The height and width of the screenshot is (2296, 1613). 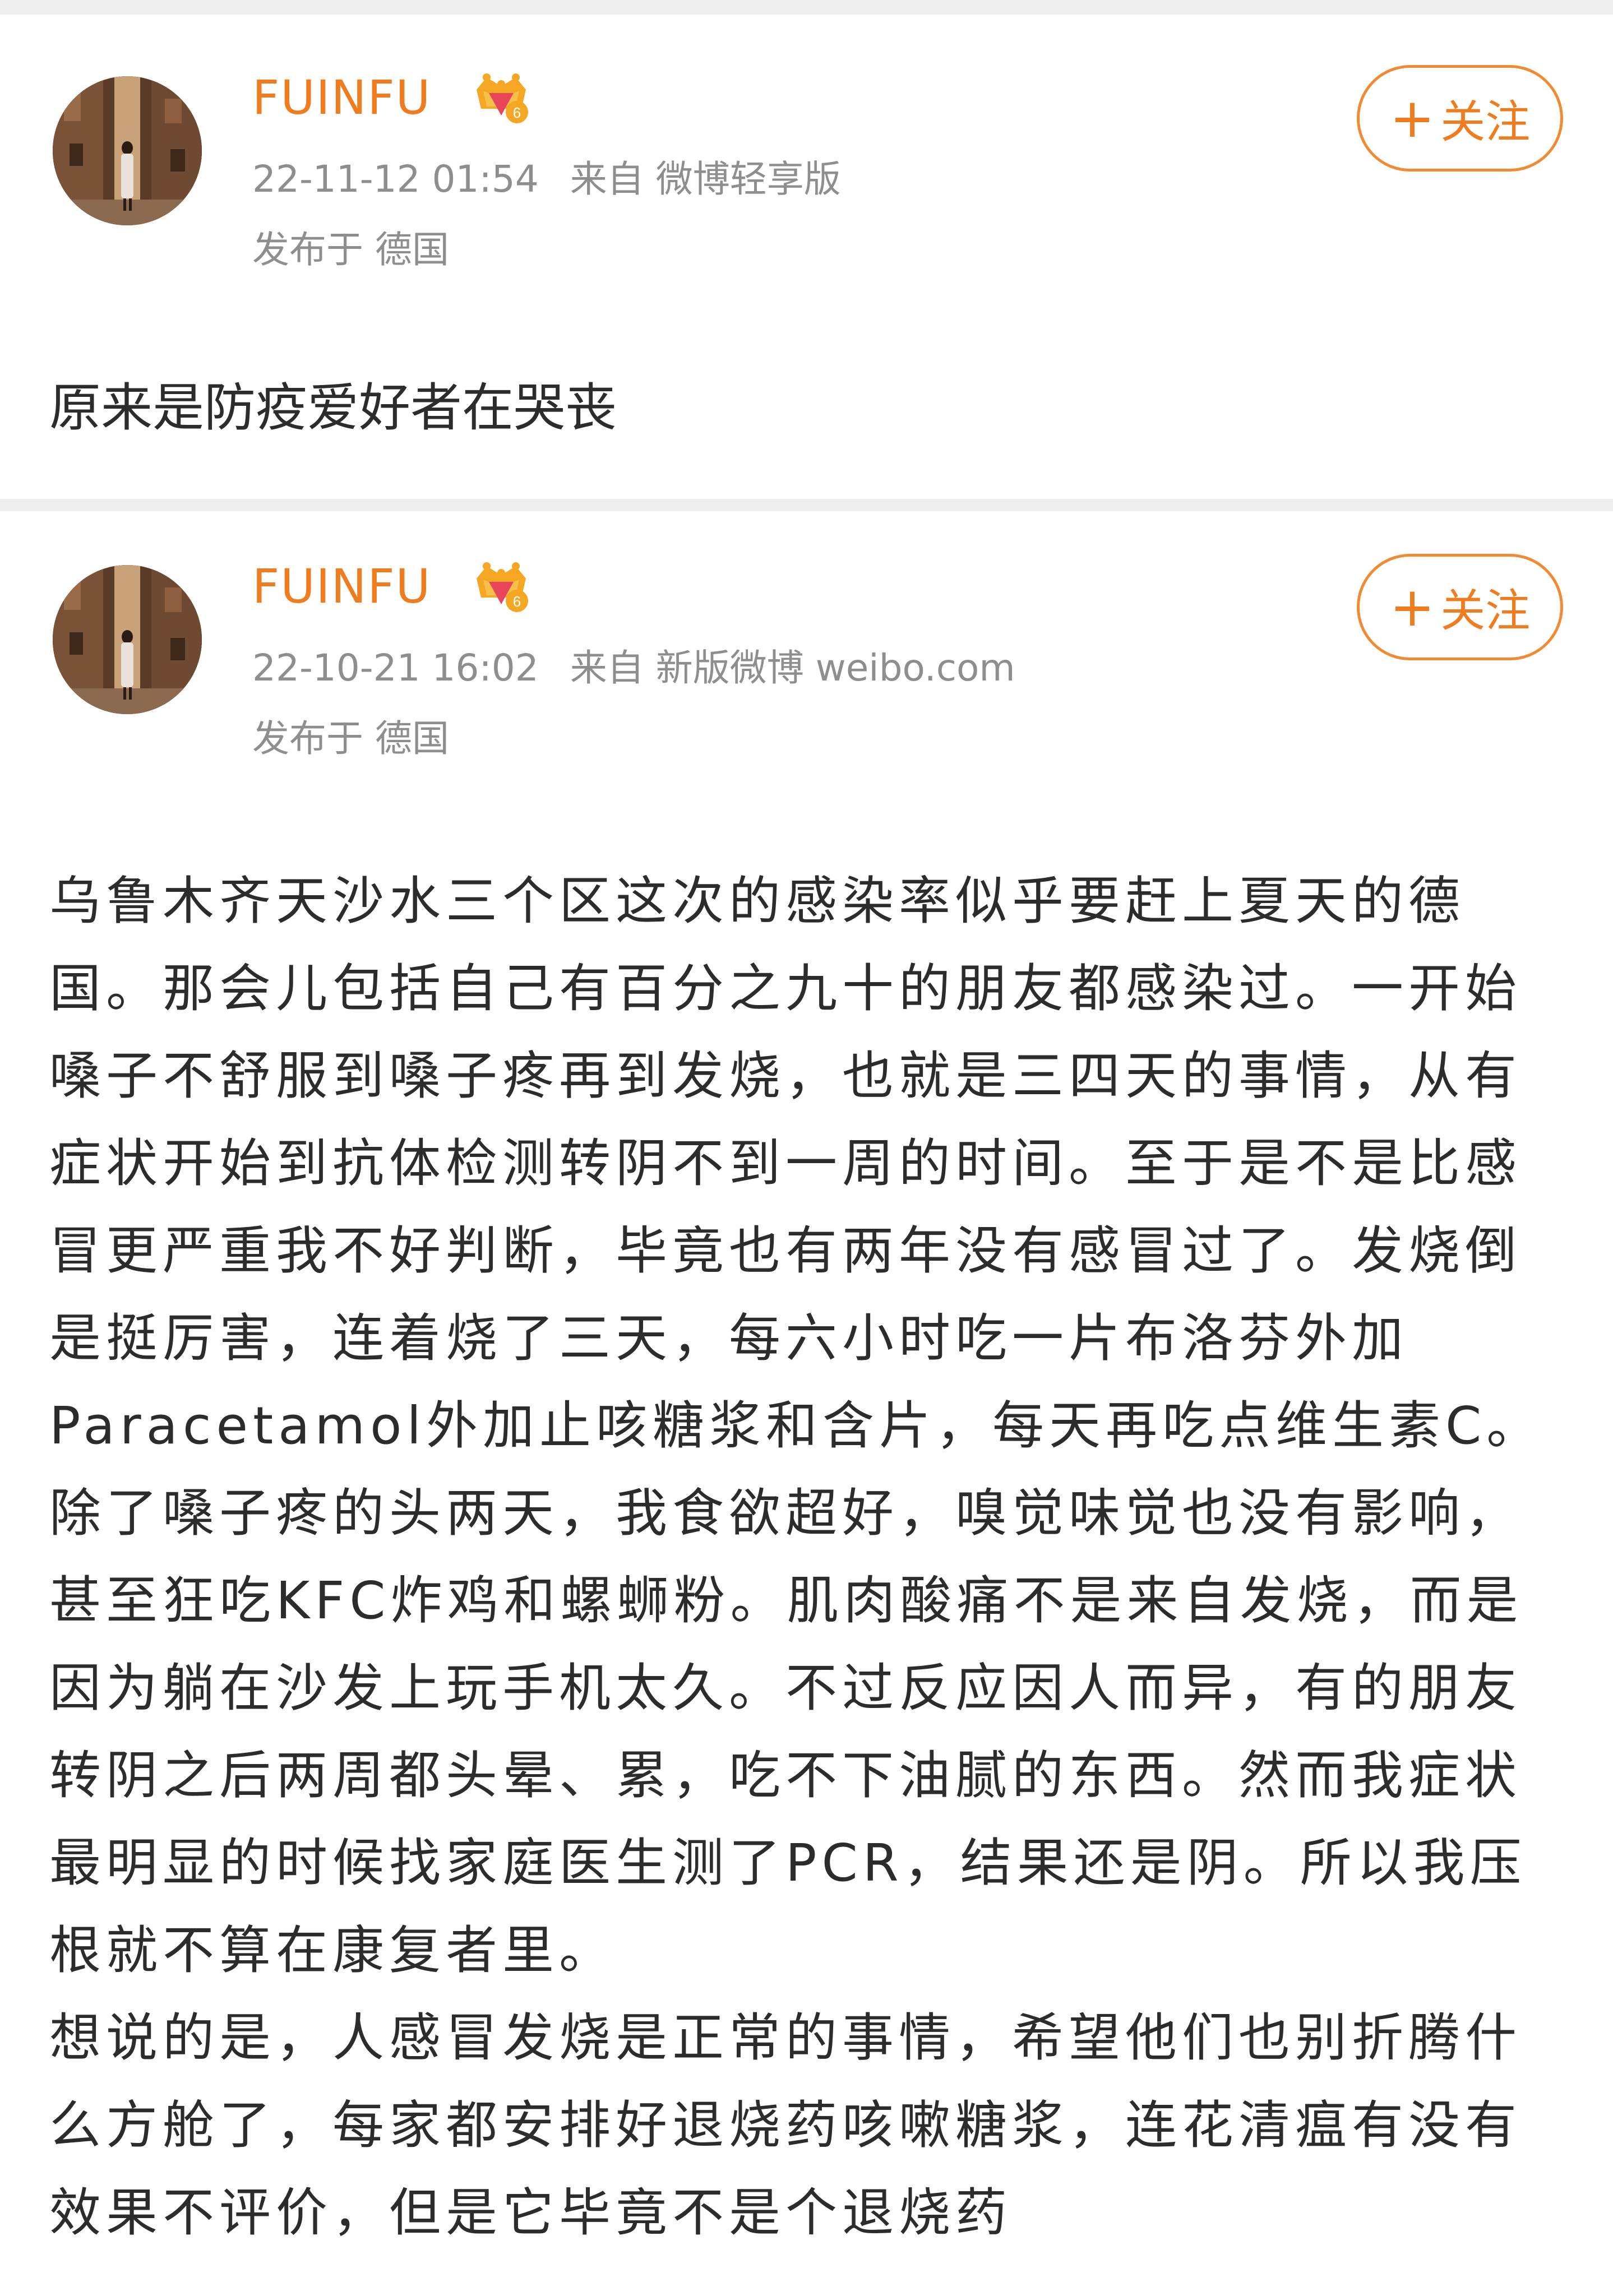 What do you see at coordinates (806, 505) in the screenshot?
I see `post-divider` at bounding box center [806, 505].